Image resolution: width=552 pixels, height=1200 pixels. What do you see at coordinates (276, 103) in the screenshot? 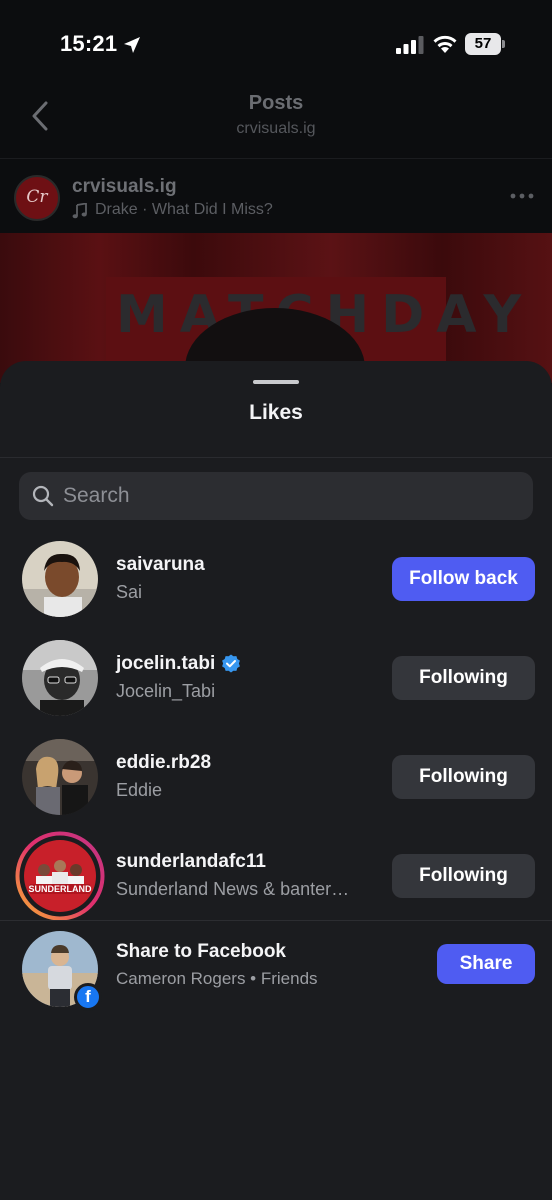
I see `page-title: Posts` at bounding box center [276, 103].